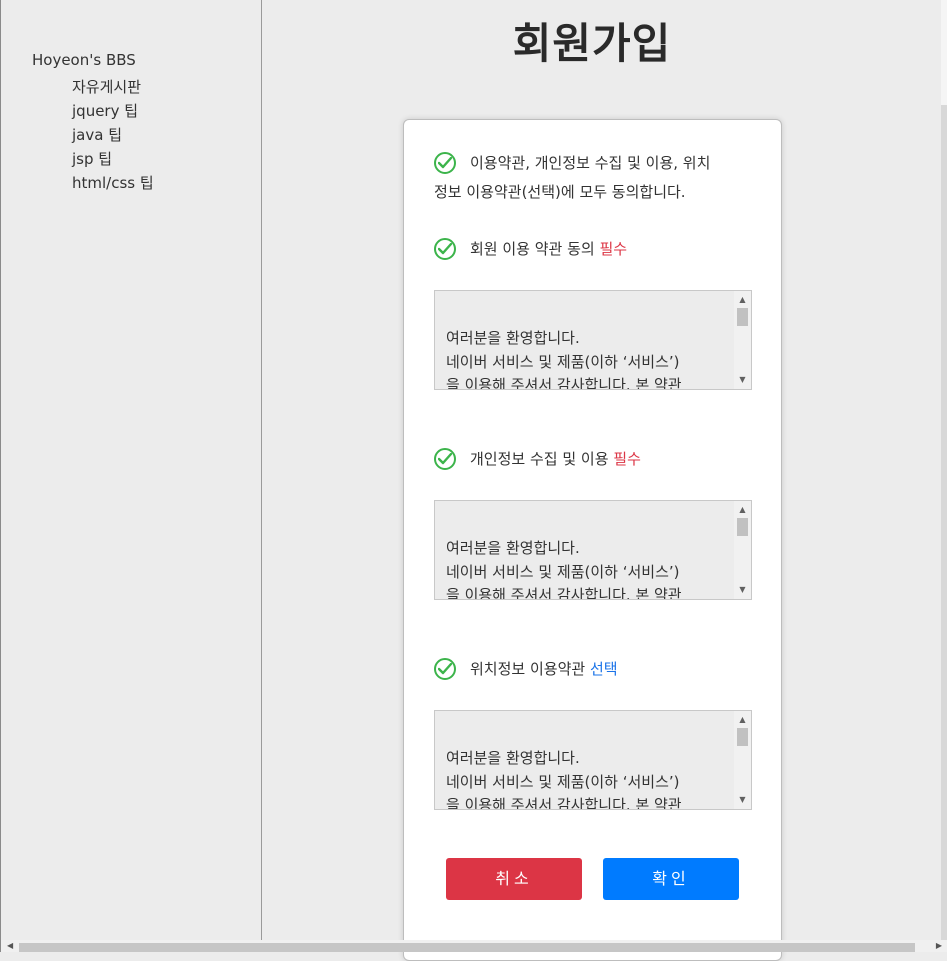 The height and width of the screenshot is (961, 947). I want to click on confirm-button: 확인, so click(671, 879).